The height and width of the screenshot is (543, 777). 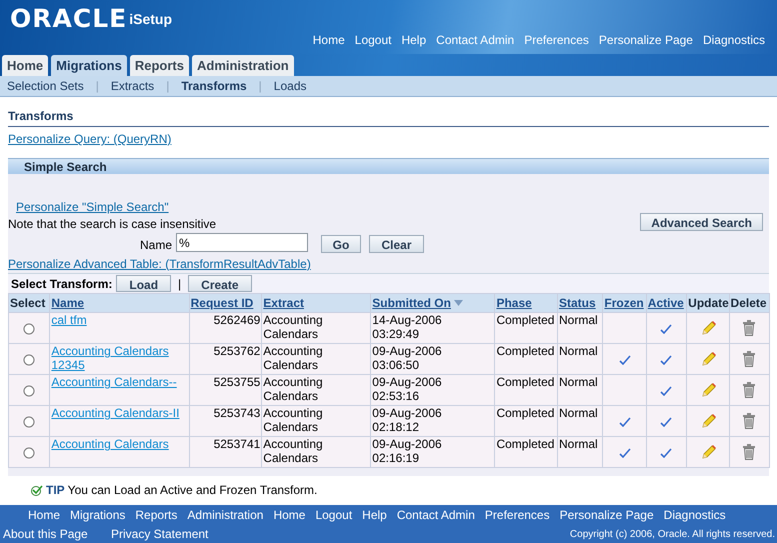 What do you see at coordinates (607, 515) in the screenshot?
I see `footer-link: Personalize Page` at bounding box center [607, 515].